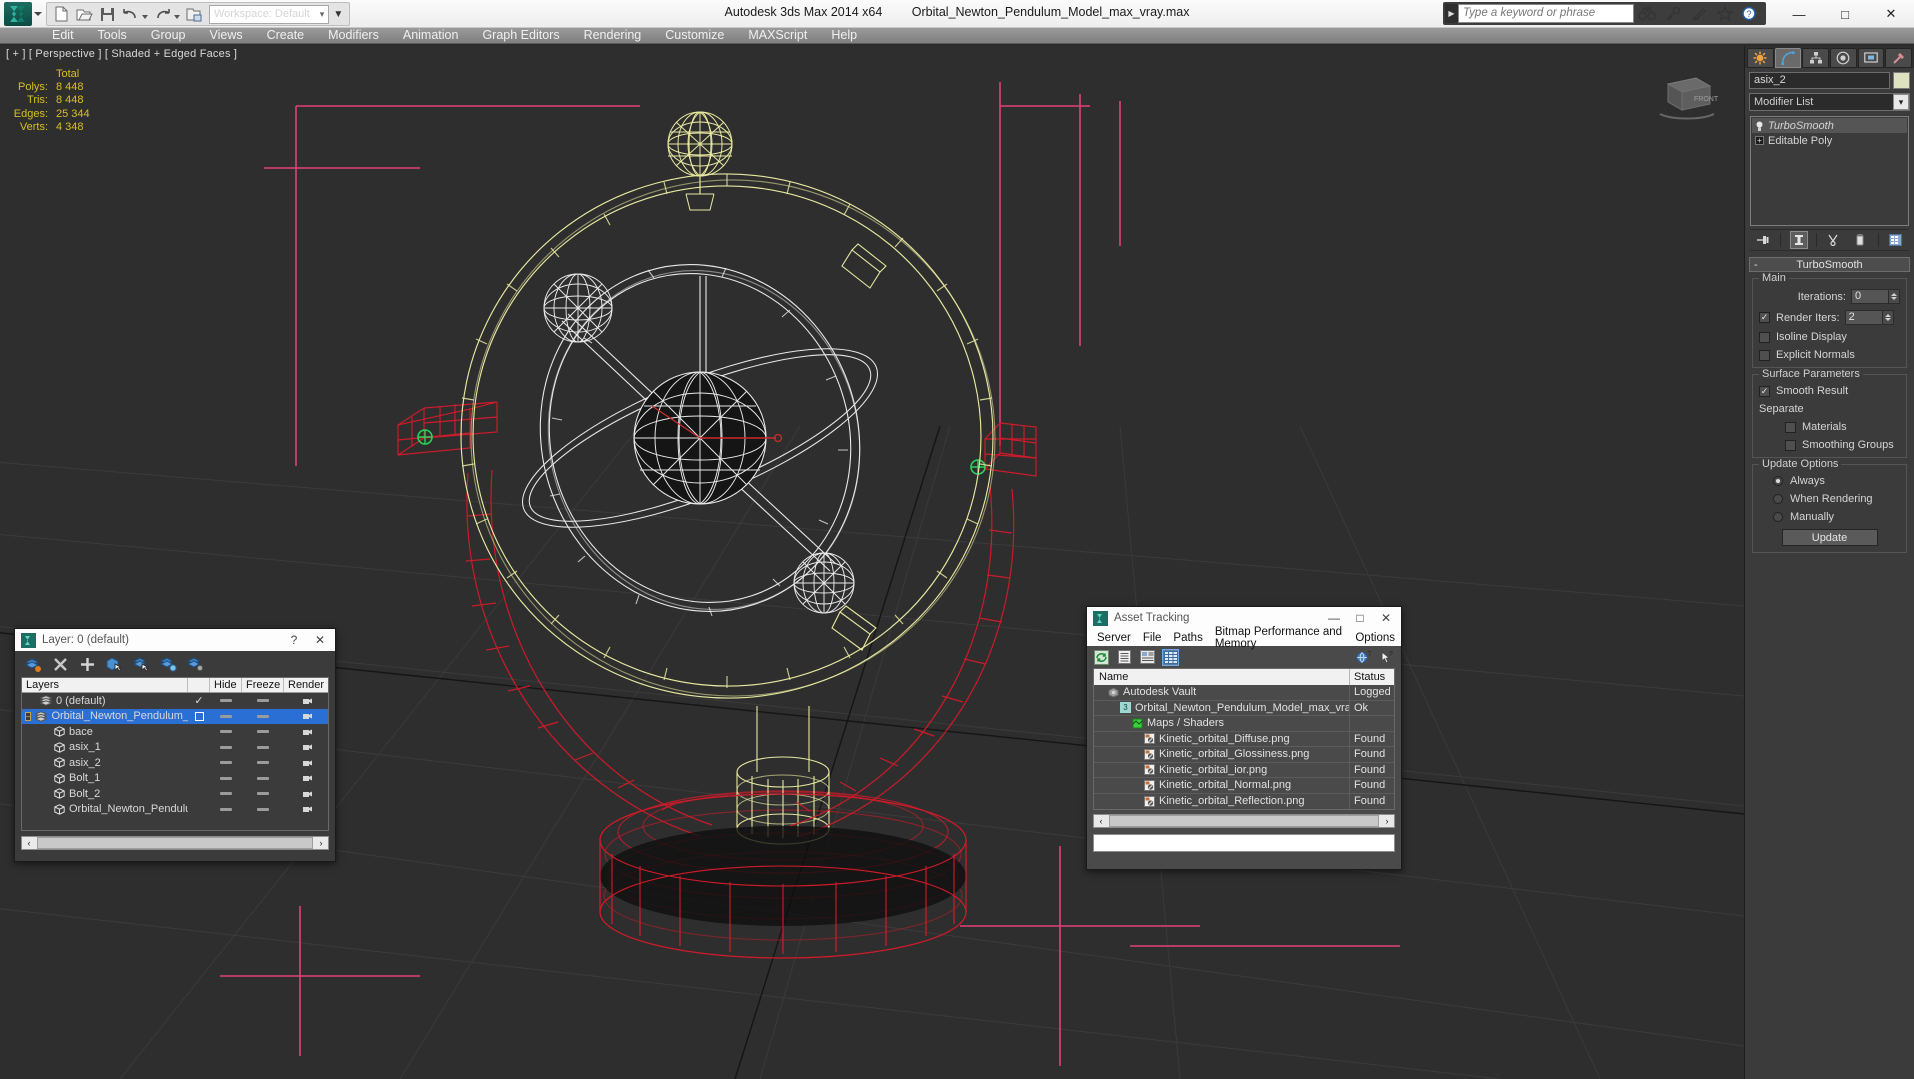 Image resolution: width=1914 pixels, height=1079 pixels. I want to click on menu-item-views: Views, so click(225, 35).